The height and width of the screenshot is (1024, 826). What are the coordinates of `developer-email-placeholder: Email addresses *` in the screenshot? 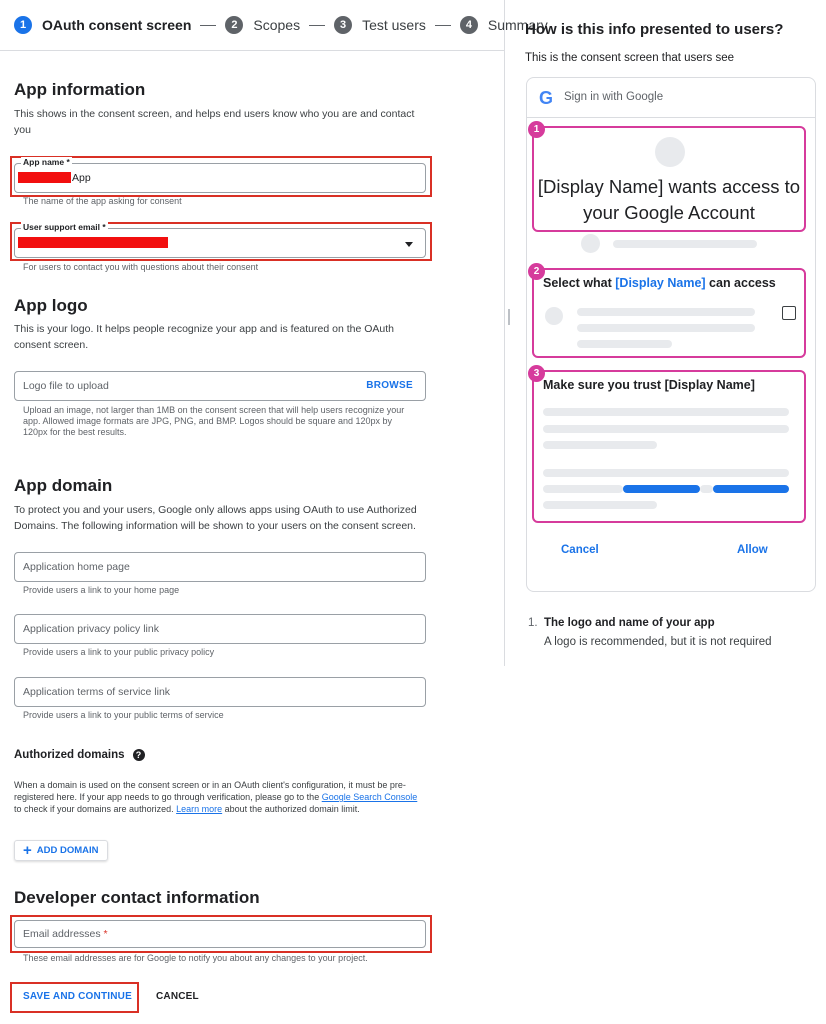 It's located at (65, 934).